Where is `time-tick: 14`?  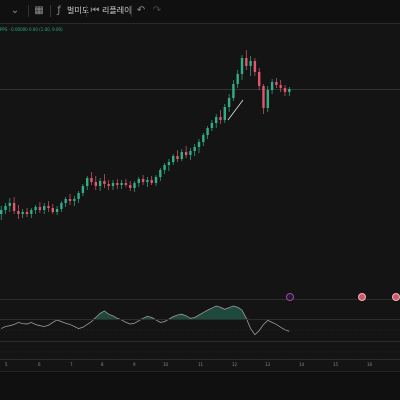
time-tick: 14 is located at coordinates (302, 364).